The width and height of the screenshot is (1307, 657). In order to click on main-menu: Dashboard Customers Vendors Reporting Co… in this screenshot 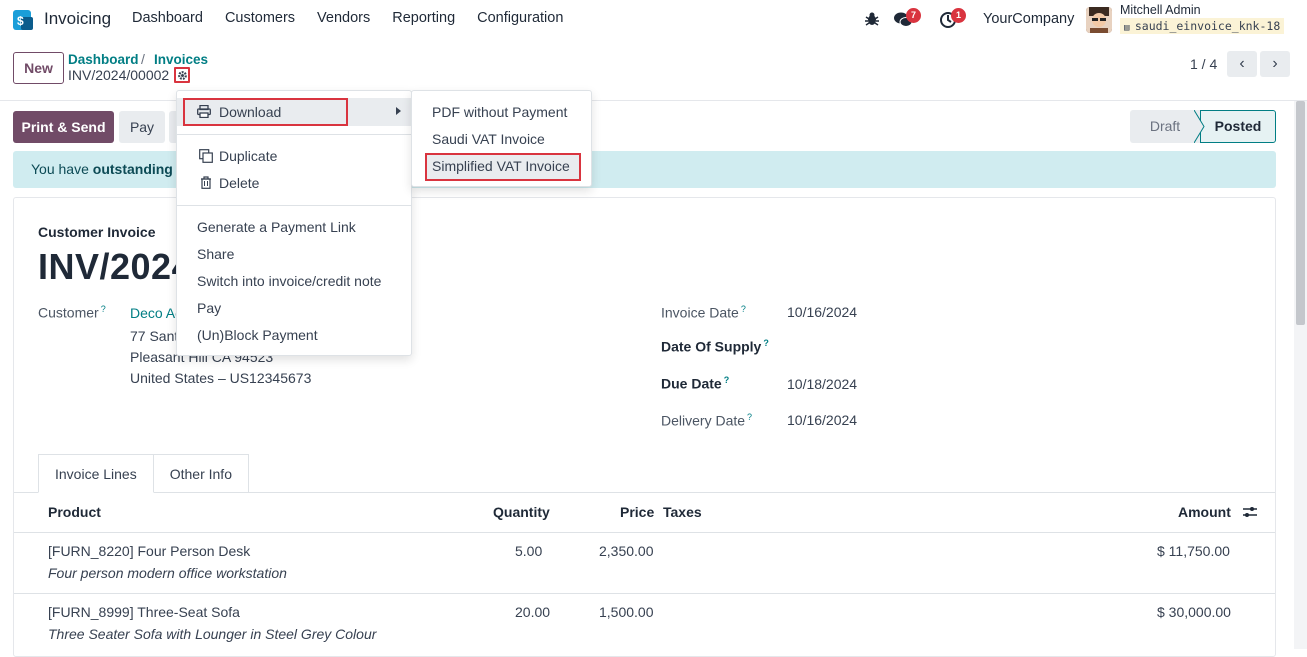, I will do `click(358, 18)`.